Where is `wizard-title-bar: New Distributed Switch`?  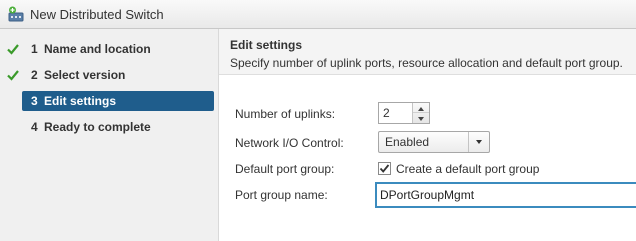 wizard-title-bar: New Distributed Switch is located at coordinates (318, 14).